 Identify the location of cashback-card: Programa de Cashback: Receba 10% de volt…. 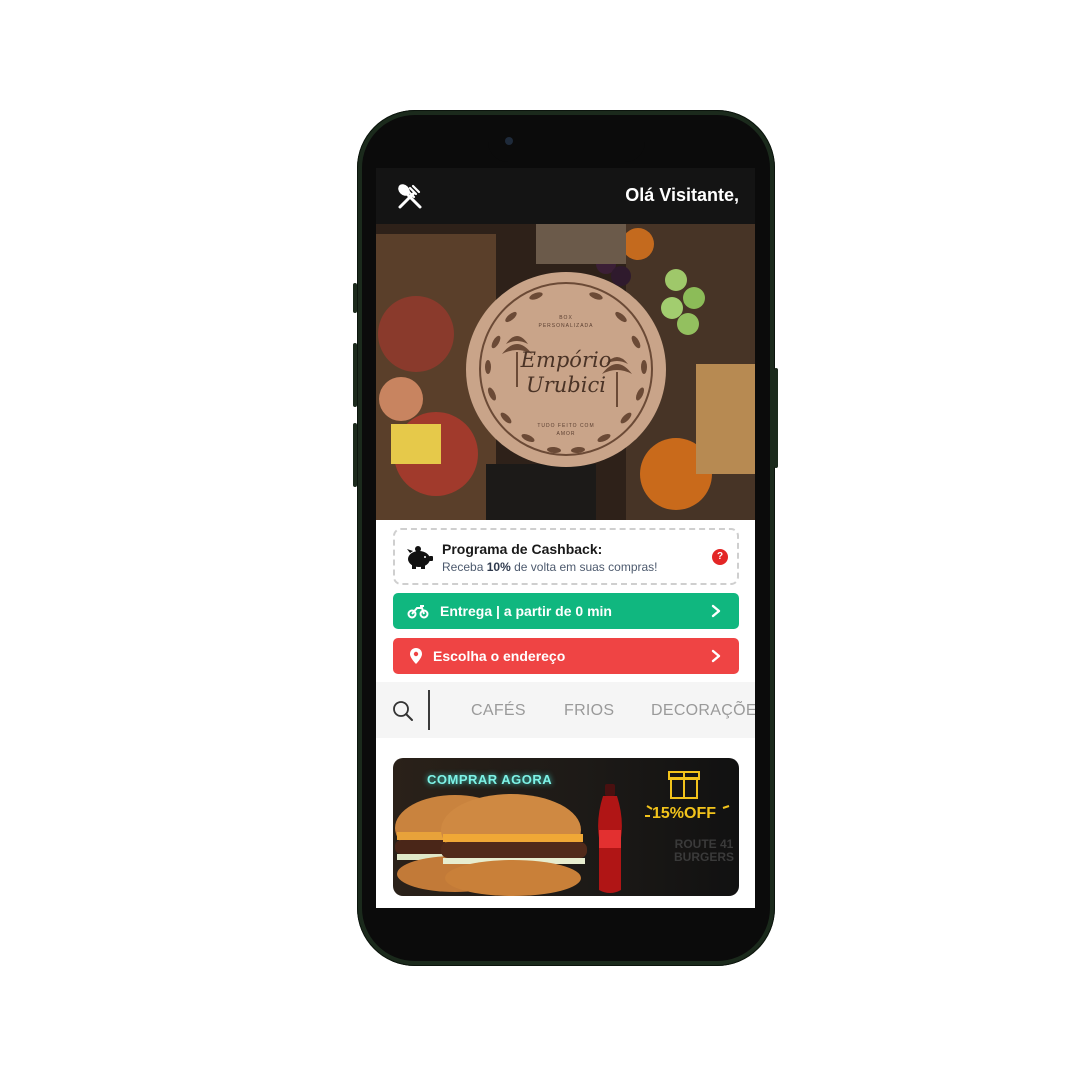
(566, 556).